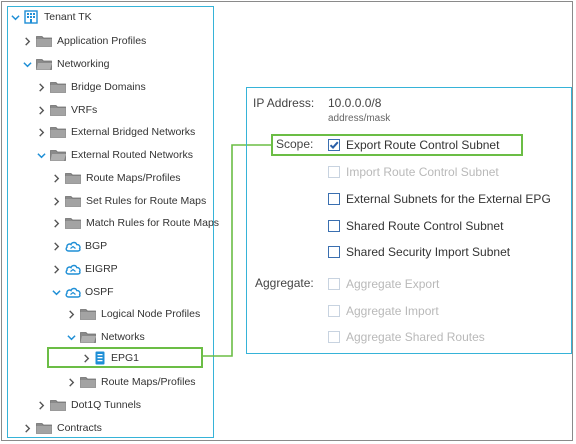 The width and height of the screenshot is (576, 444). Describe the element at coordinates (425, 226) in the screenshot. I see `option-label: Shared Route Control Subnet` at that location.